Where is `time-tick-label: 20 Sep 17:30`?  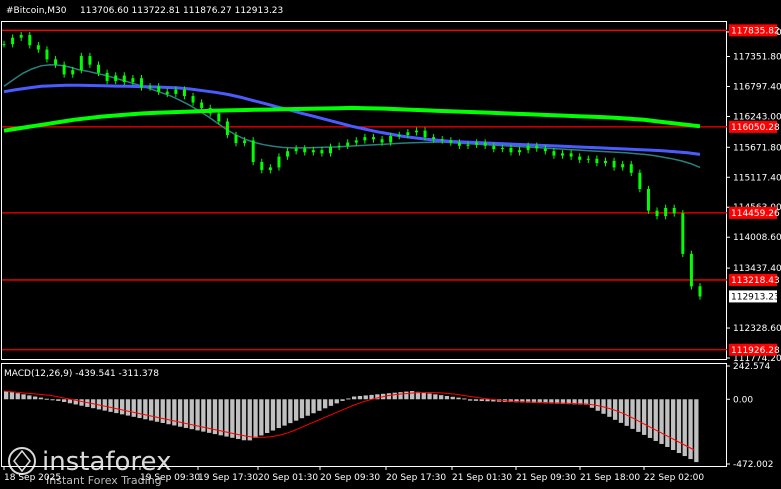
time-tick-label: 20 Sep 17:30 is located at coordinates (416, 478).